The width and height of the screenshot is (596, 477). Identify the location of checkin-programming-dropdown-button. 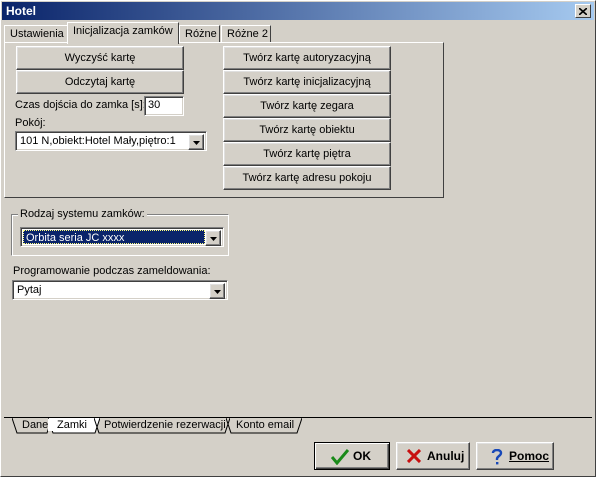
(217, 291).